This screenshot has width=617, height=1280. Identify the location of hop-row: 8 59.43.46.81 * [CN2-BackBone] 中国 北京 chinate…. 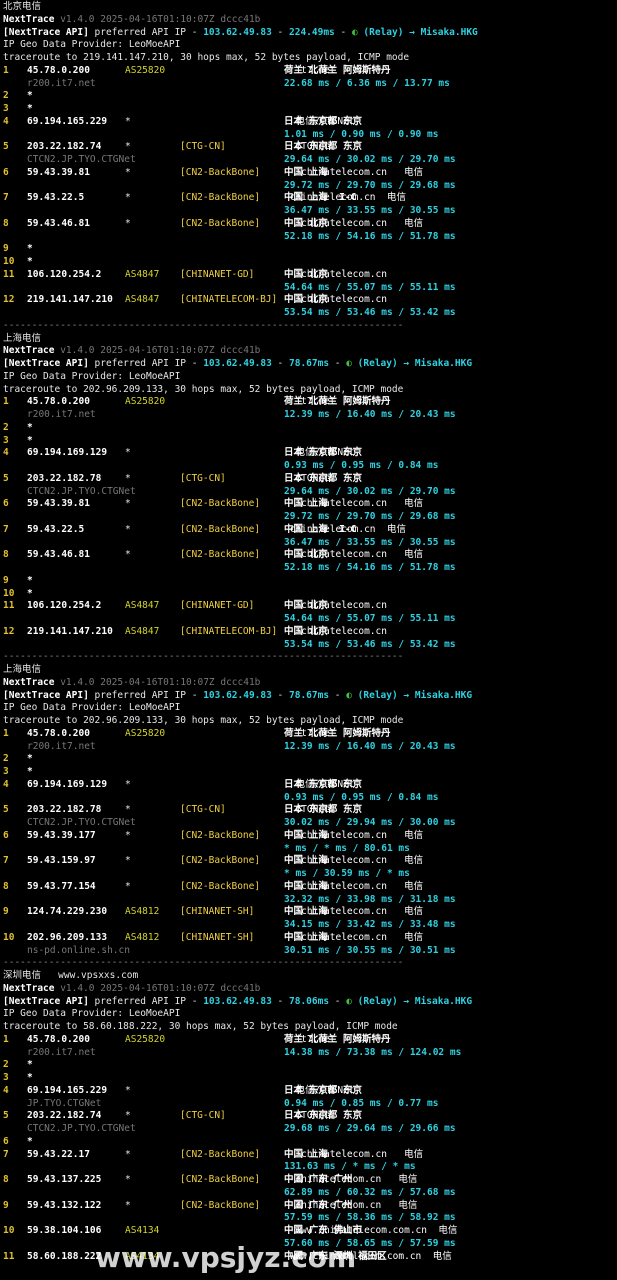
(310, 224).